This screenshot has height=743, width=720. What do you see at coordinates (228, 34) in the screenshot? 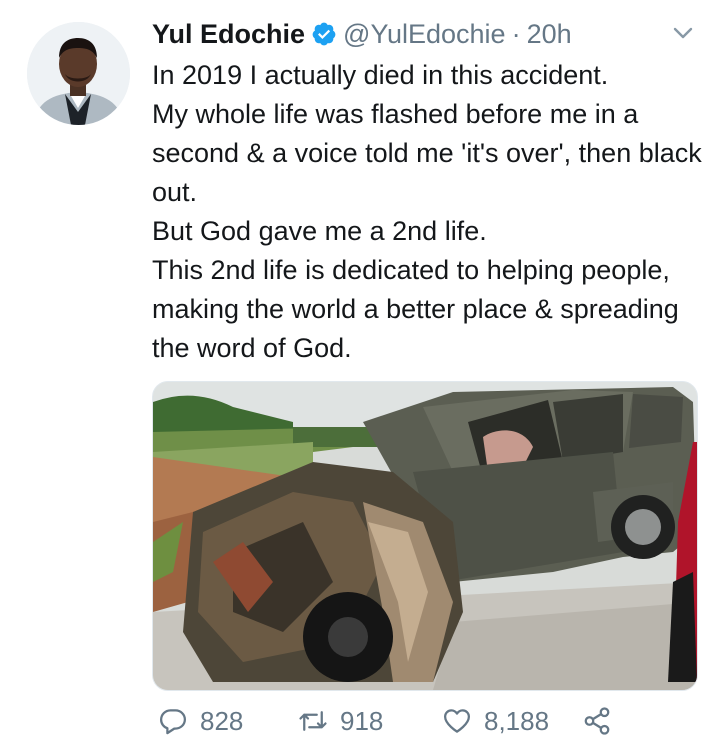
I see `author-name: Yul Edochie` at bounding box center [228, 34].